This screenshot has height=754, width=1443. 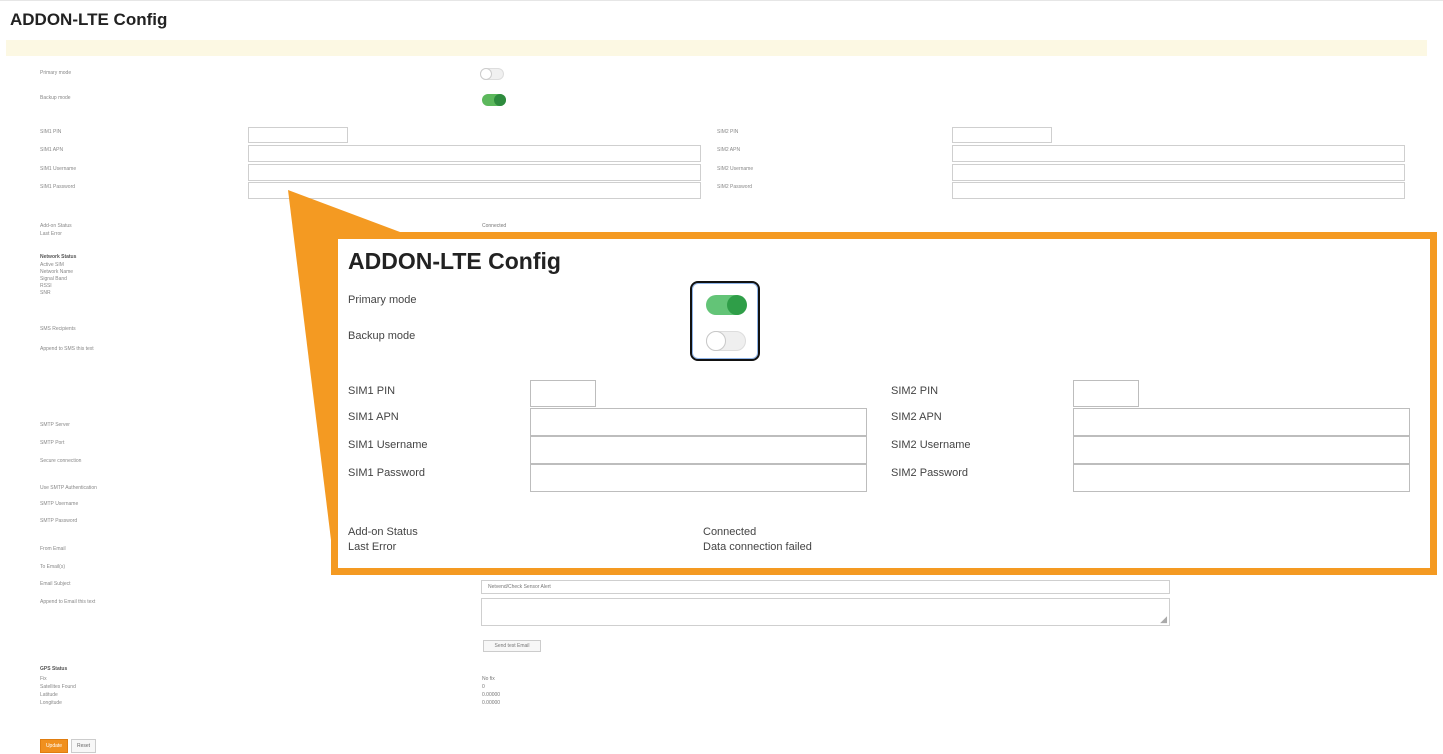 What do you see at coordinates (54, 746) in the screenshot?
I see `update-button: Update` at bounding box center [54, 746].